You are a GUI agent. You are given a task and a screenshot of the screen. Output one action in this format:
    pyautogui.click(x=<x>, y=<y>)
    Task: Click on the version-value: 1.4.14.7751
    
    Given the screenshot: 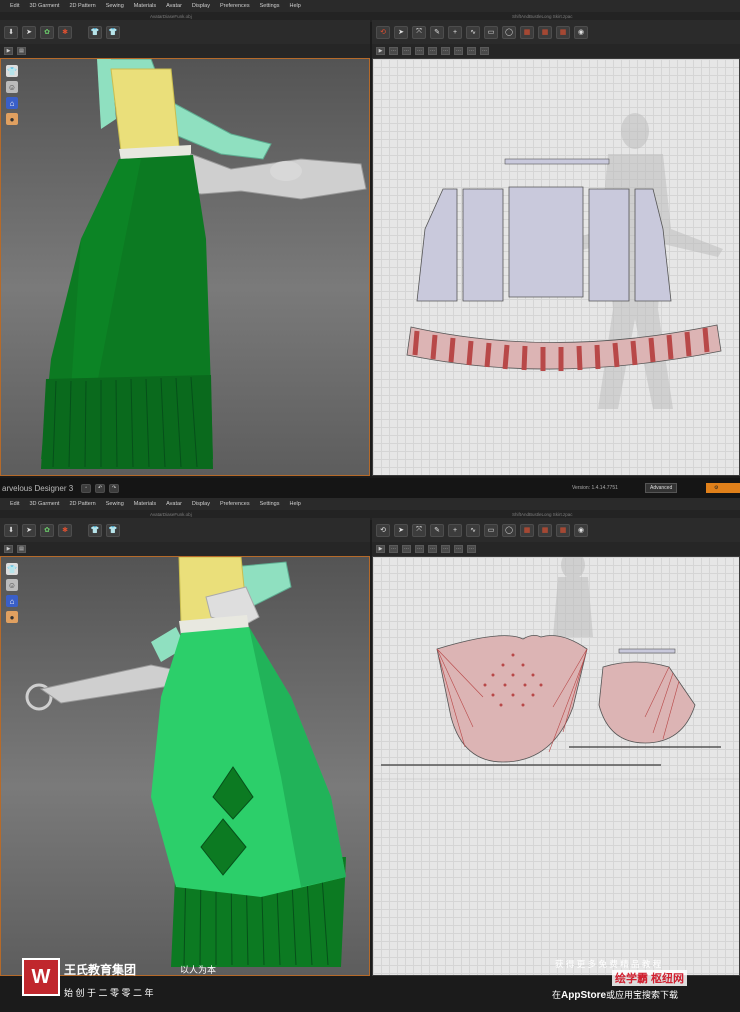 What is the action you would take?
    pyautogui.click(x=604, y=488)
    